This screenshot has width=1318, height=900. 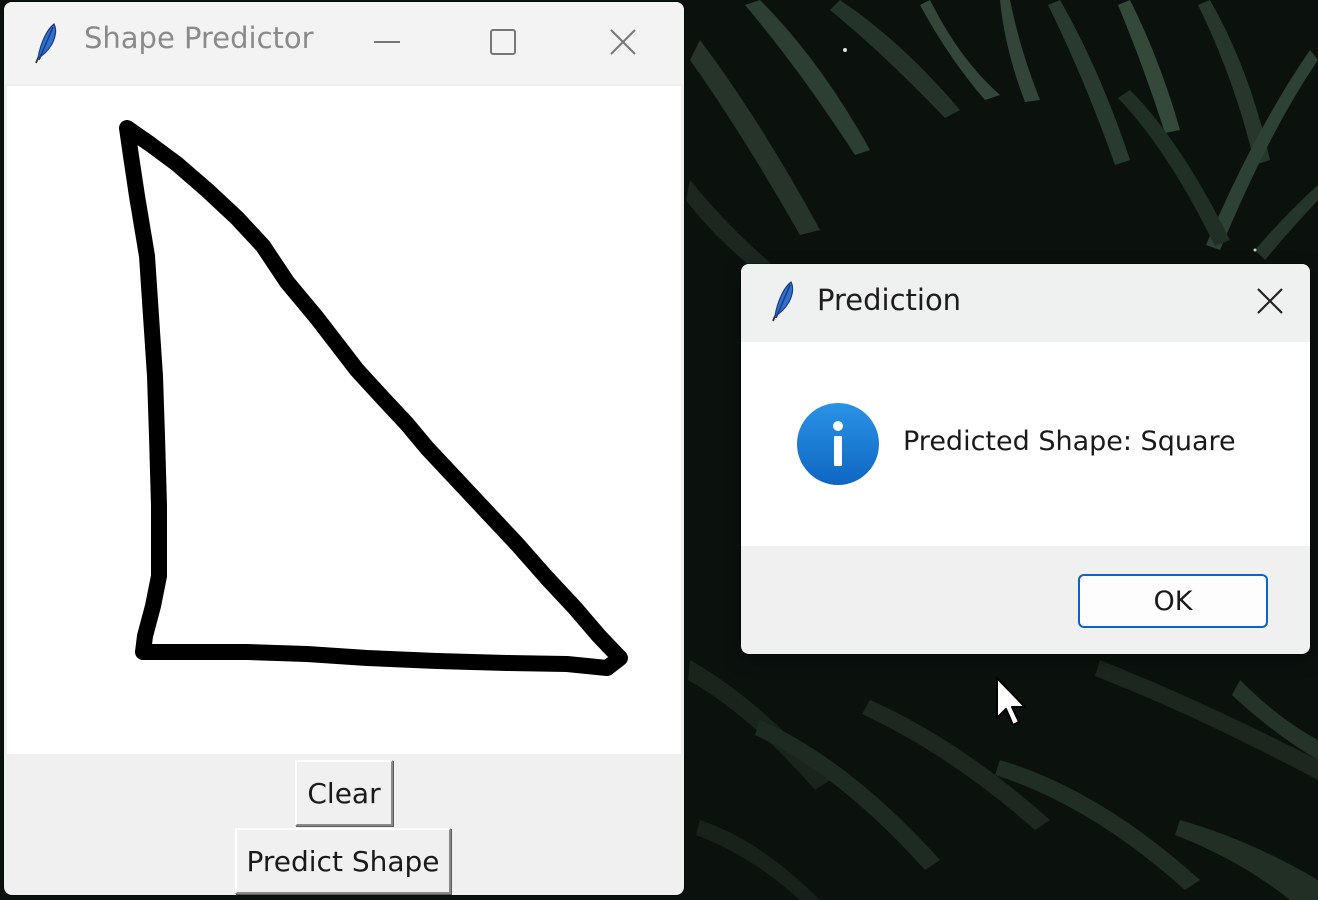 I want to click on maximize-button, so click(x=503, y=42).